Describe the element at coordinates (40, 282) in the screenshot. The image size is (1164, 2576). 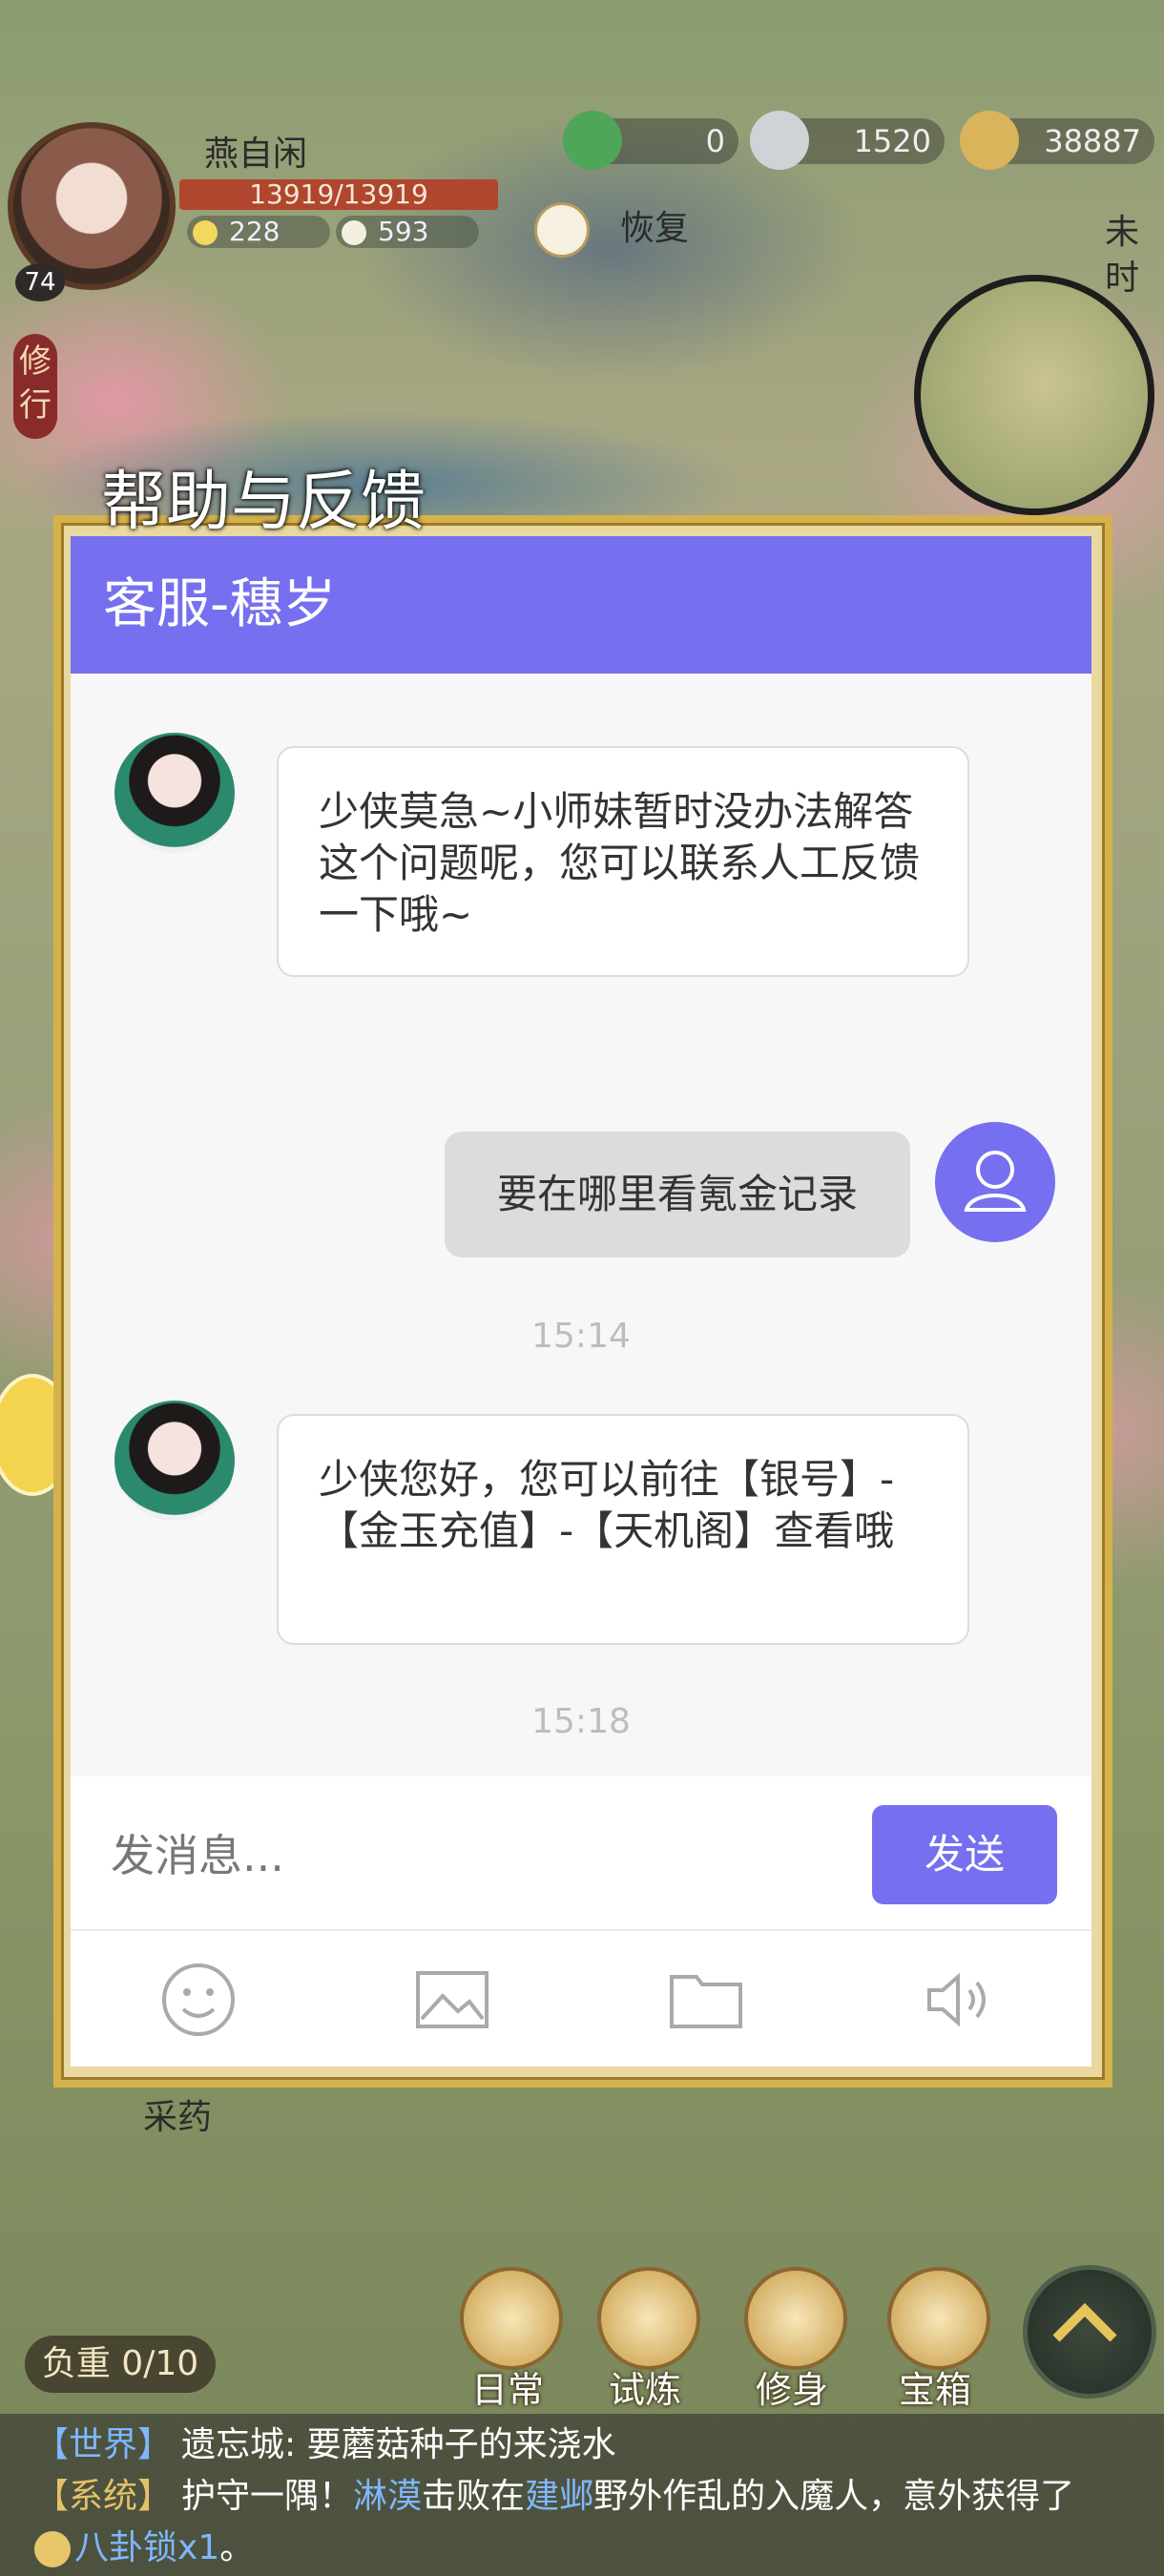
I see `level-badge: 74` at that location.